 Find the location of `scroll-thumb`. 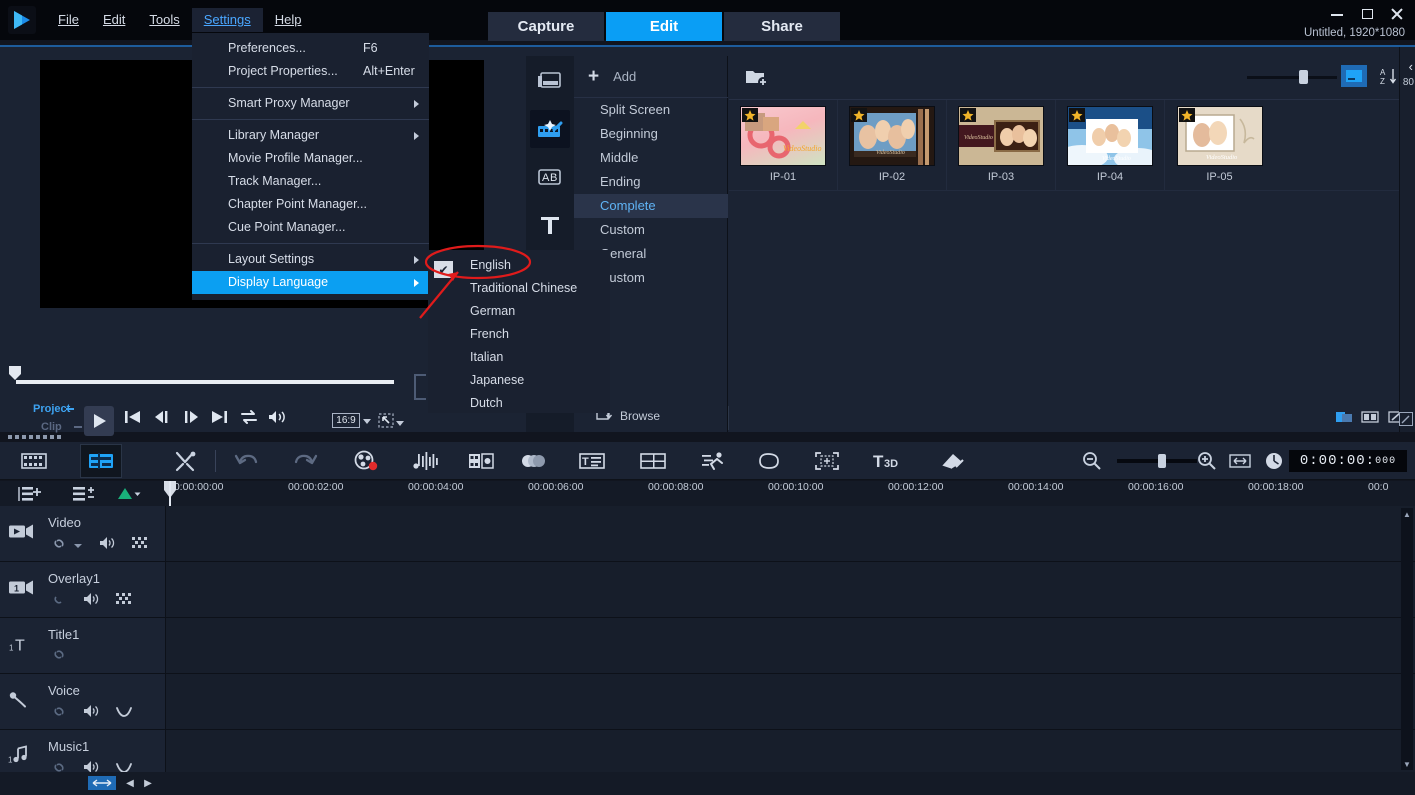

scroll-thumb is located at coordinates (1407, 587).